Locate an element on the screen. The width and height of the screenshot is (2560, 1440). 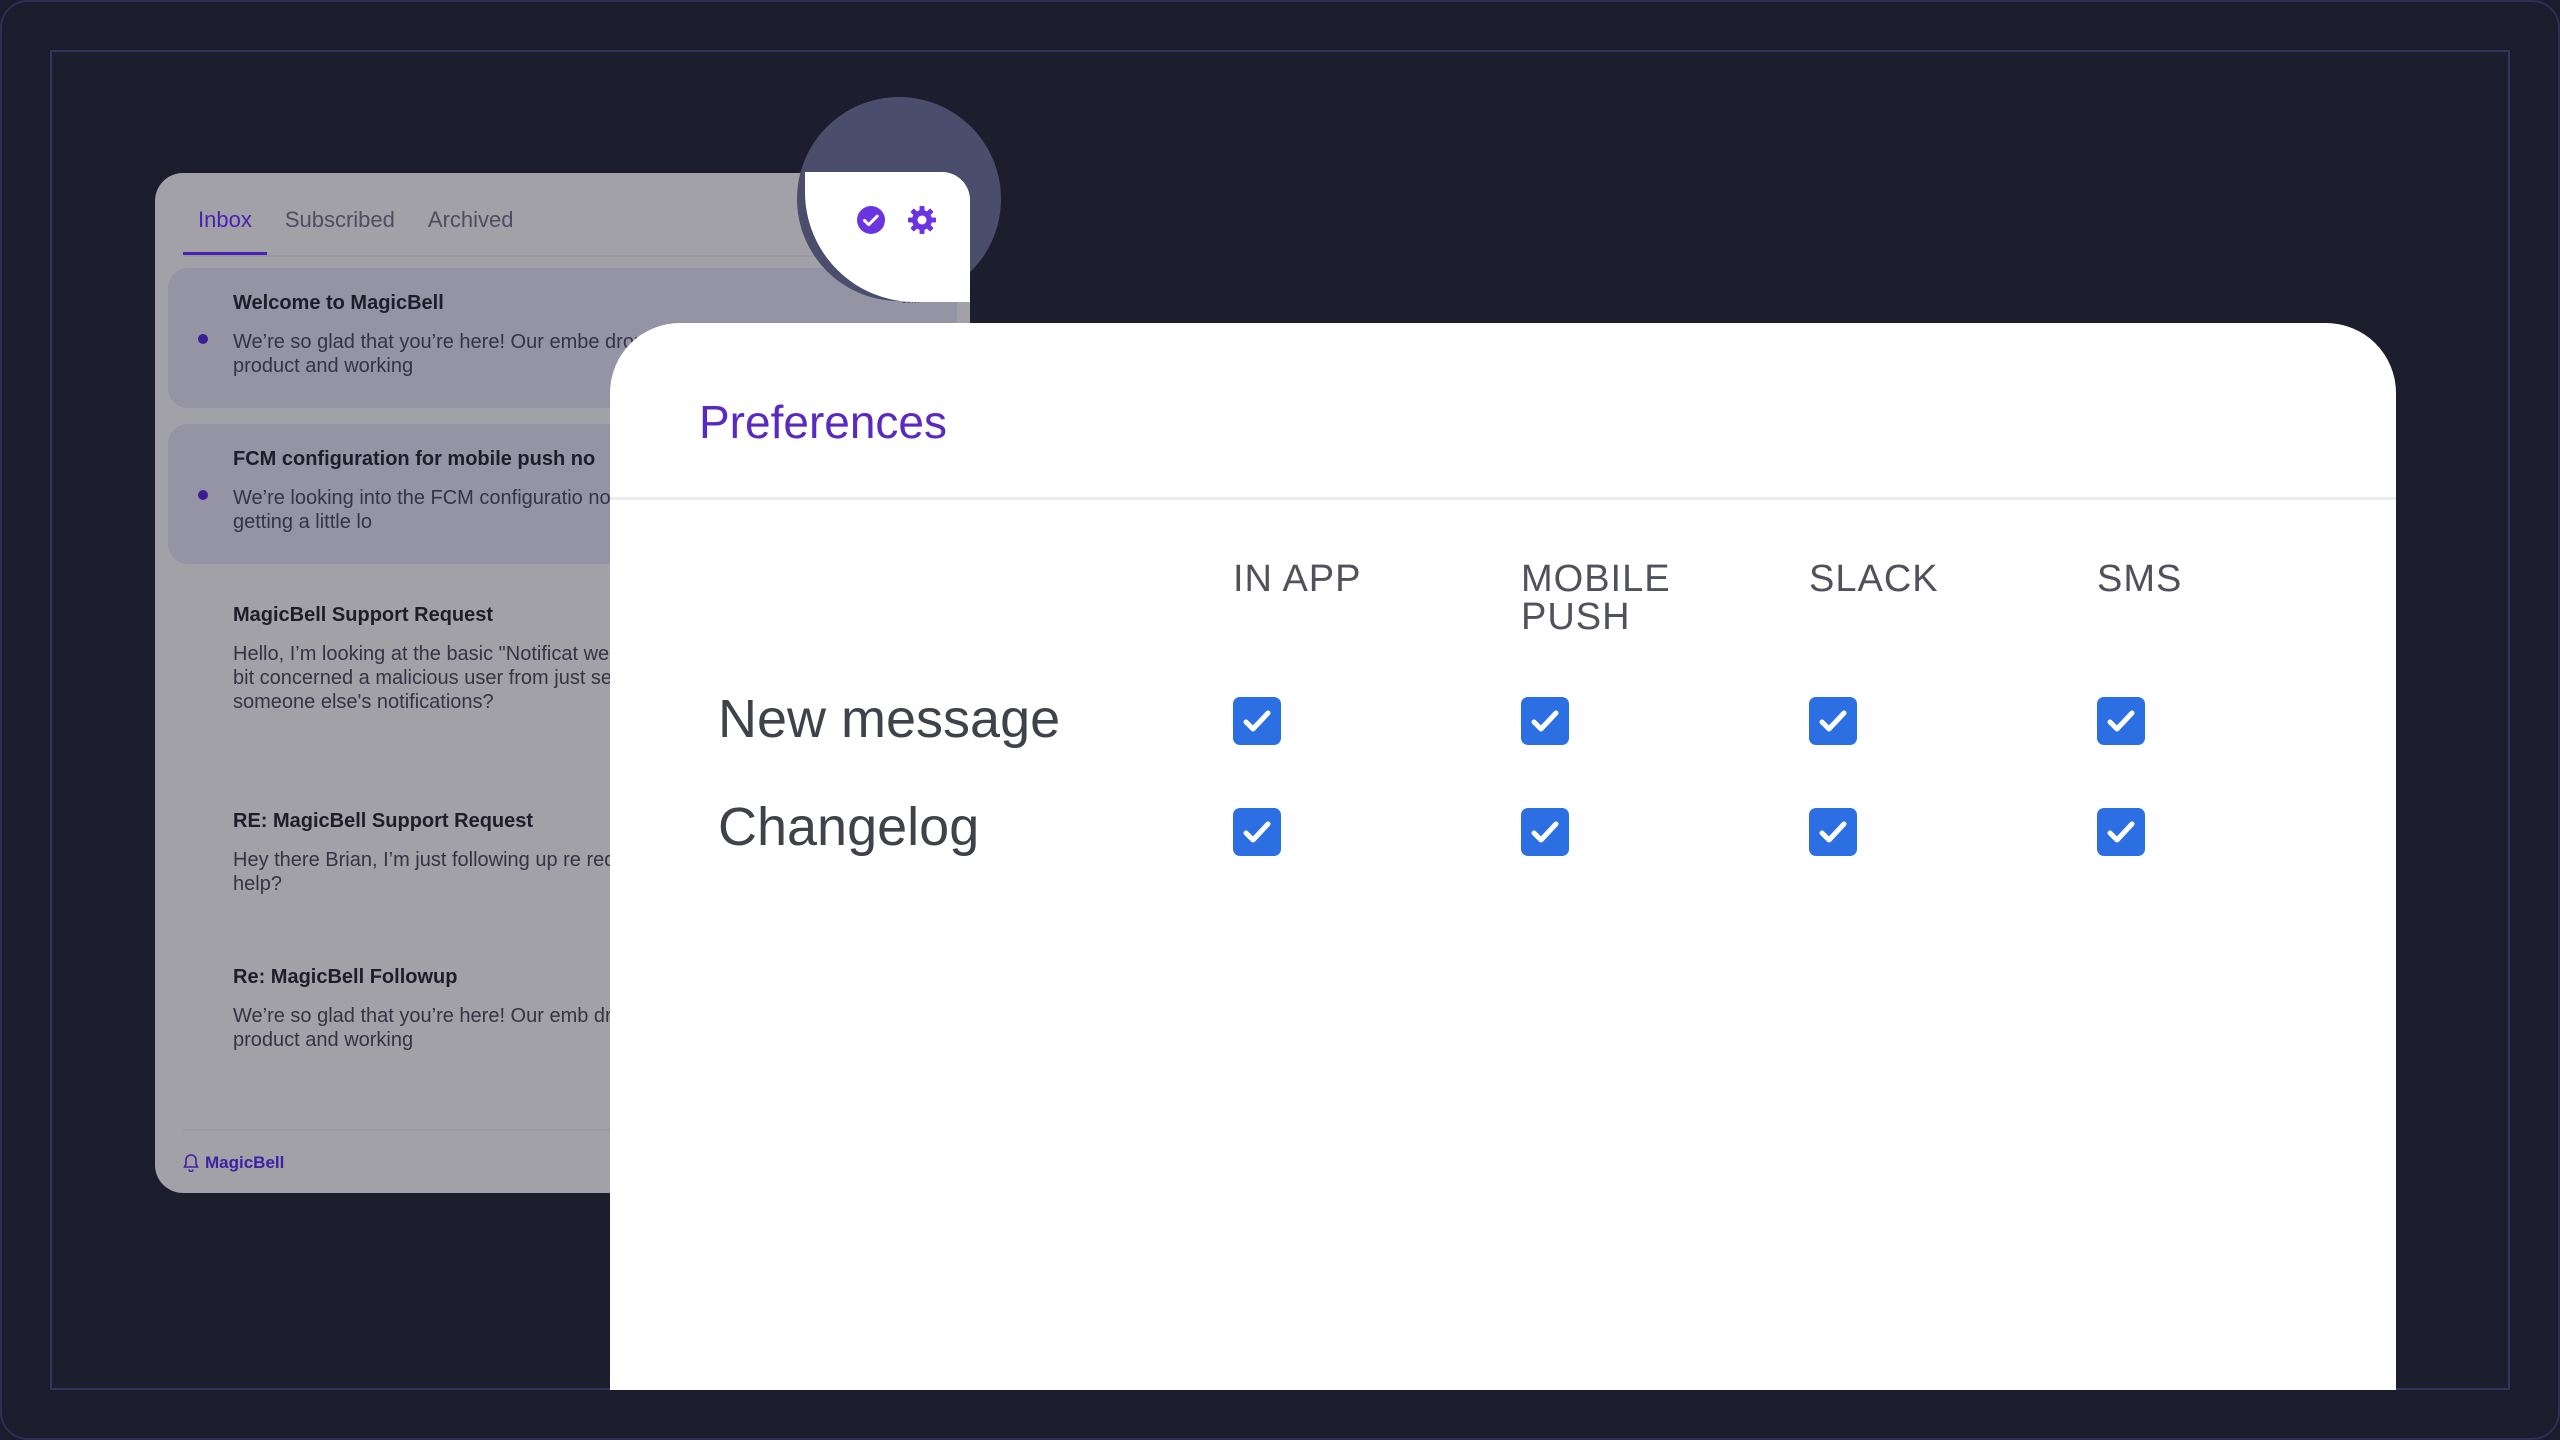
row-label-new-message: New message is located at coordinates (889, 719).